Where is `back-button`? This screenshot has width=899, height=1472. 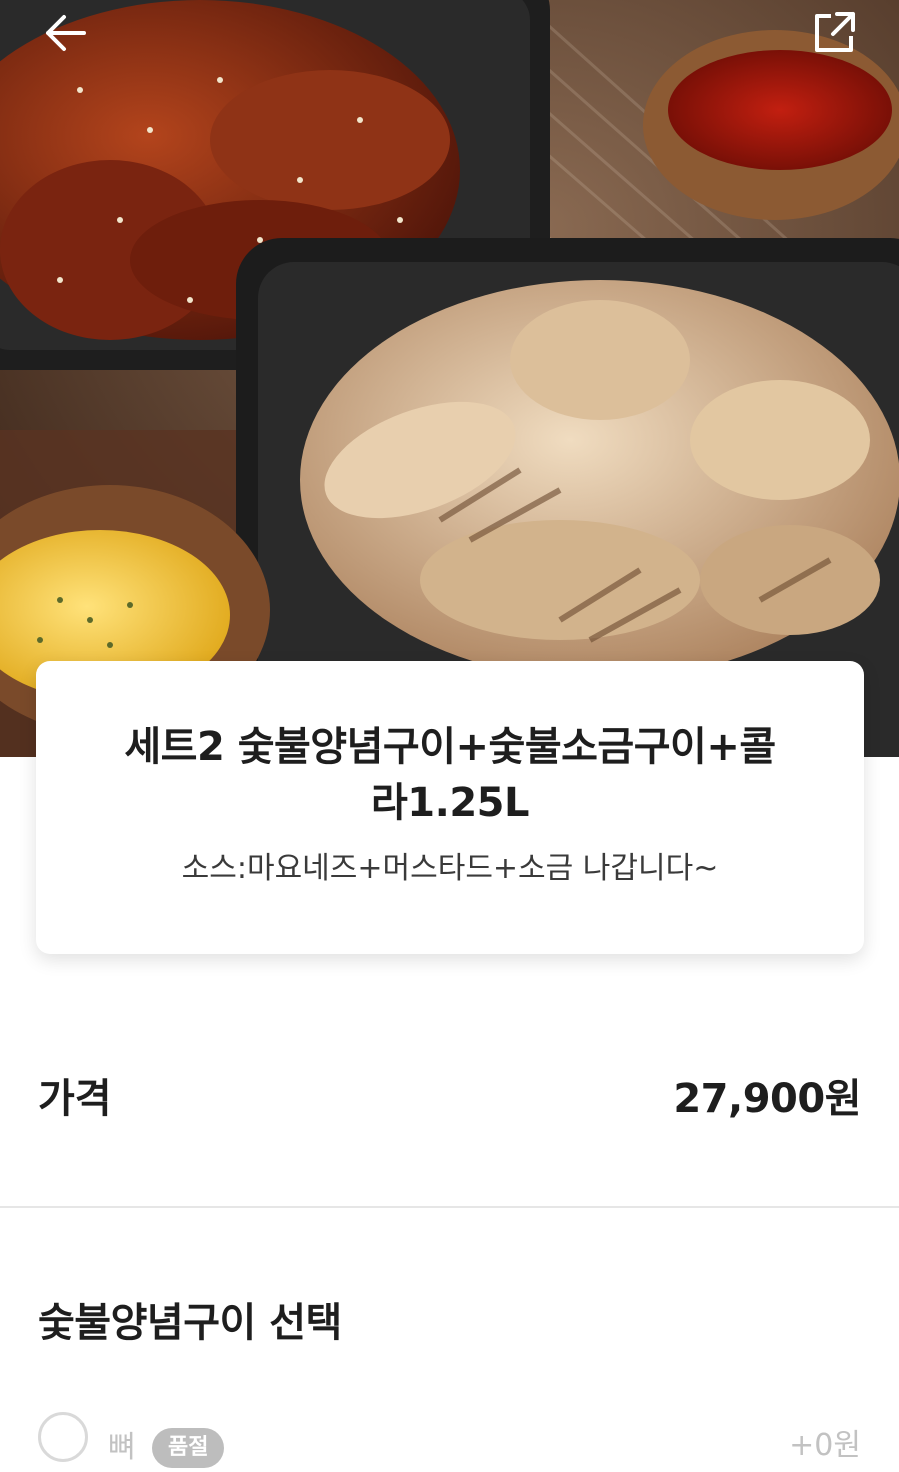 back-button is located at coordinates (65, 33).